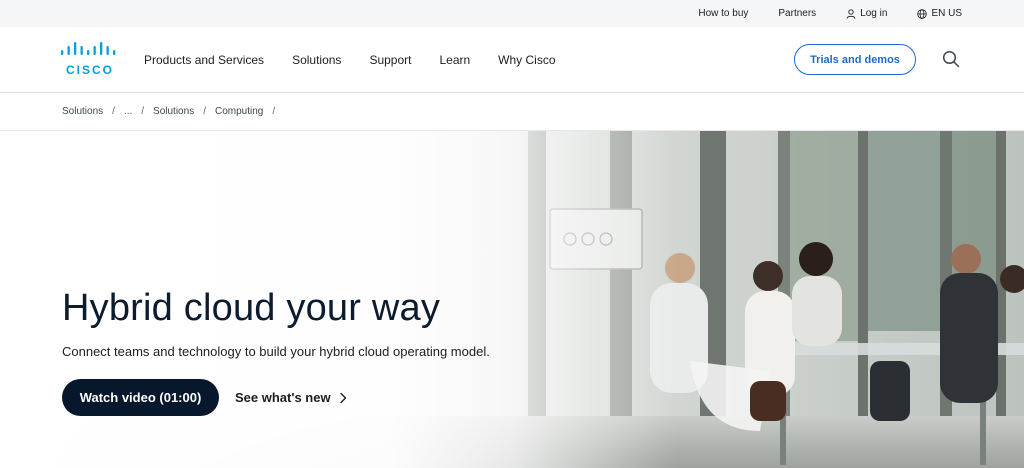  What do you see at coordinates (204, 60) in the screenshot?
I see `nav-products-and-services: Products and Services` at bounding box center [204, 60].